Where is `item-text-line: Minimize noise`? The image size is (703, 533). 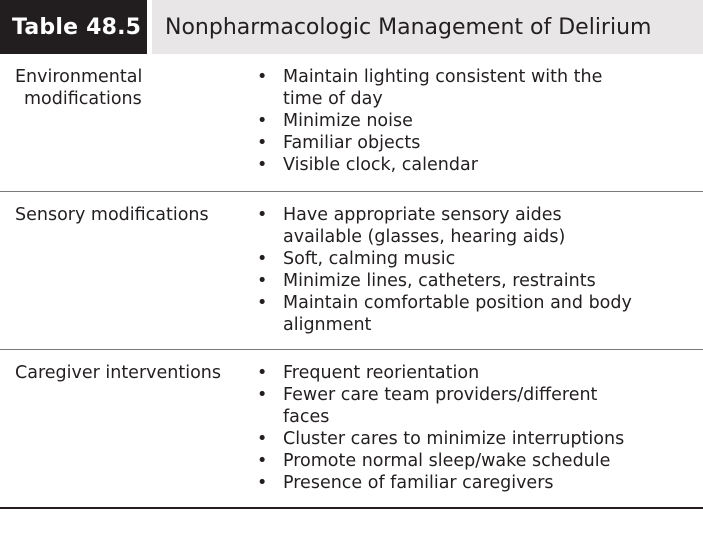
item-text-line: Minimize noise is located at coordinates (348, 121).